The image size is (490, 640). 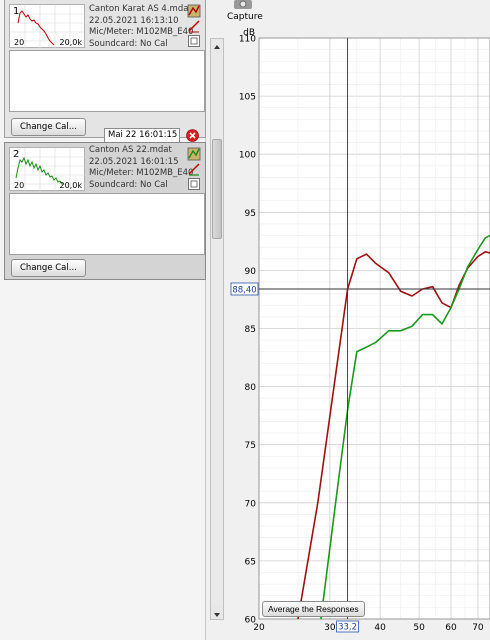 I want to click on x-tick-label: 40, so click(x=380, y=628).